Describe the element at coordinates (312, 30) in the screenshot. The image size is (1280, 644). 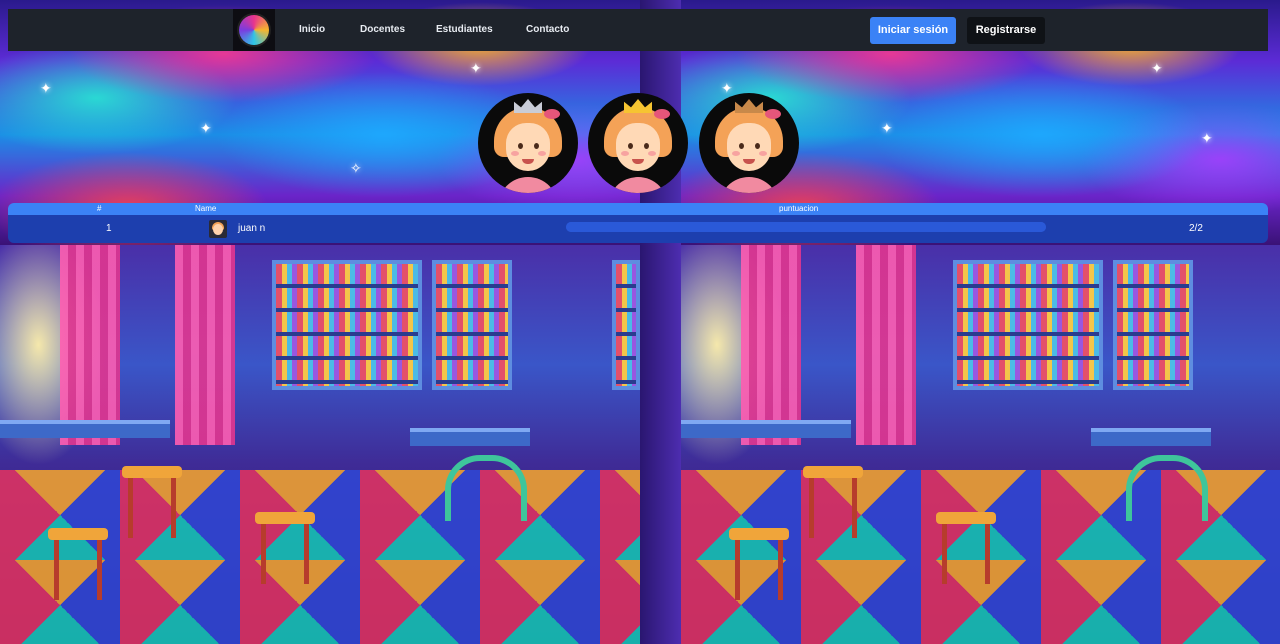
I see `nav-link-inicio: Inicio` at that location.